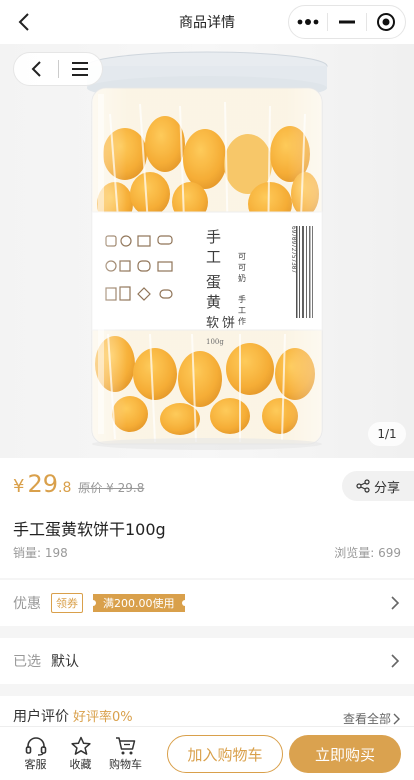 The image size is (414, 780). I want to click on floating-menu-button, so click(81, 69).